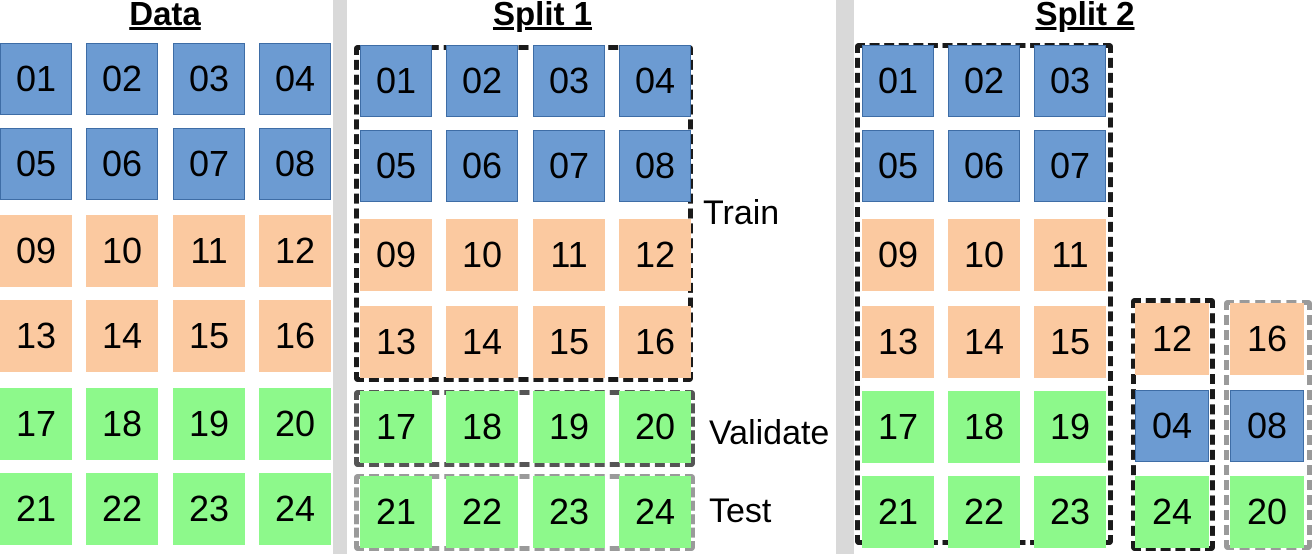 The width and height of the screenshot is (1312, 554). I want to click on data-title: Data, so click(165, 16).